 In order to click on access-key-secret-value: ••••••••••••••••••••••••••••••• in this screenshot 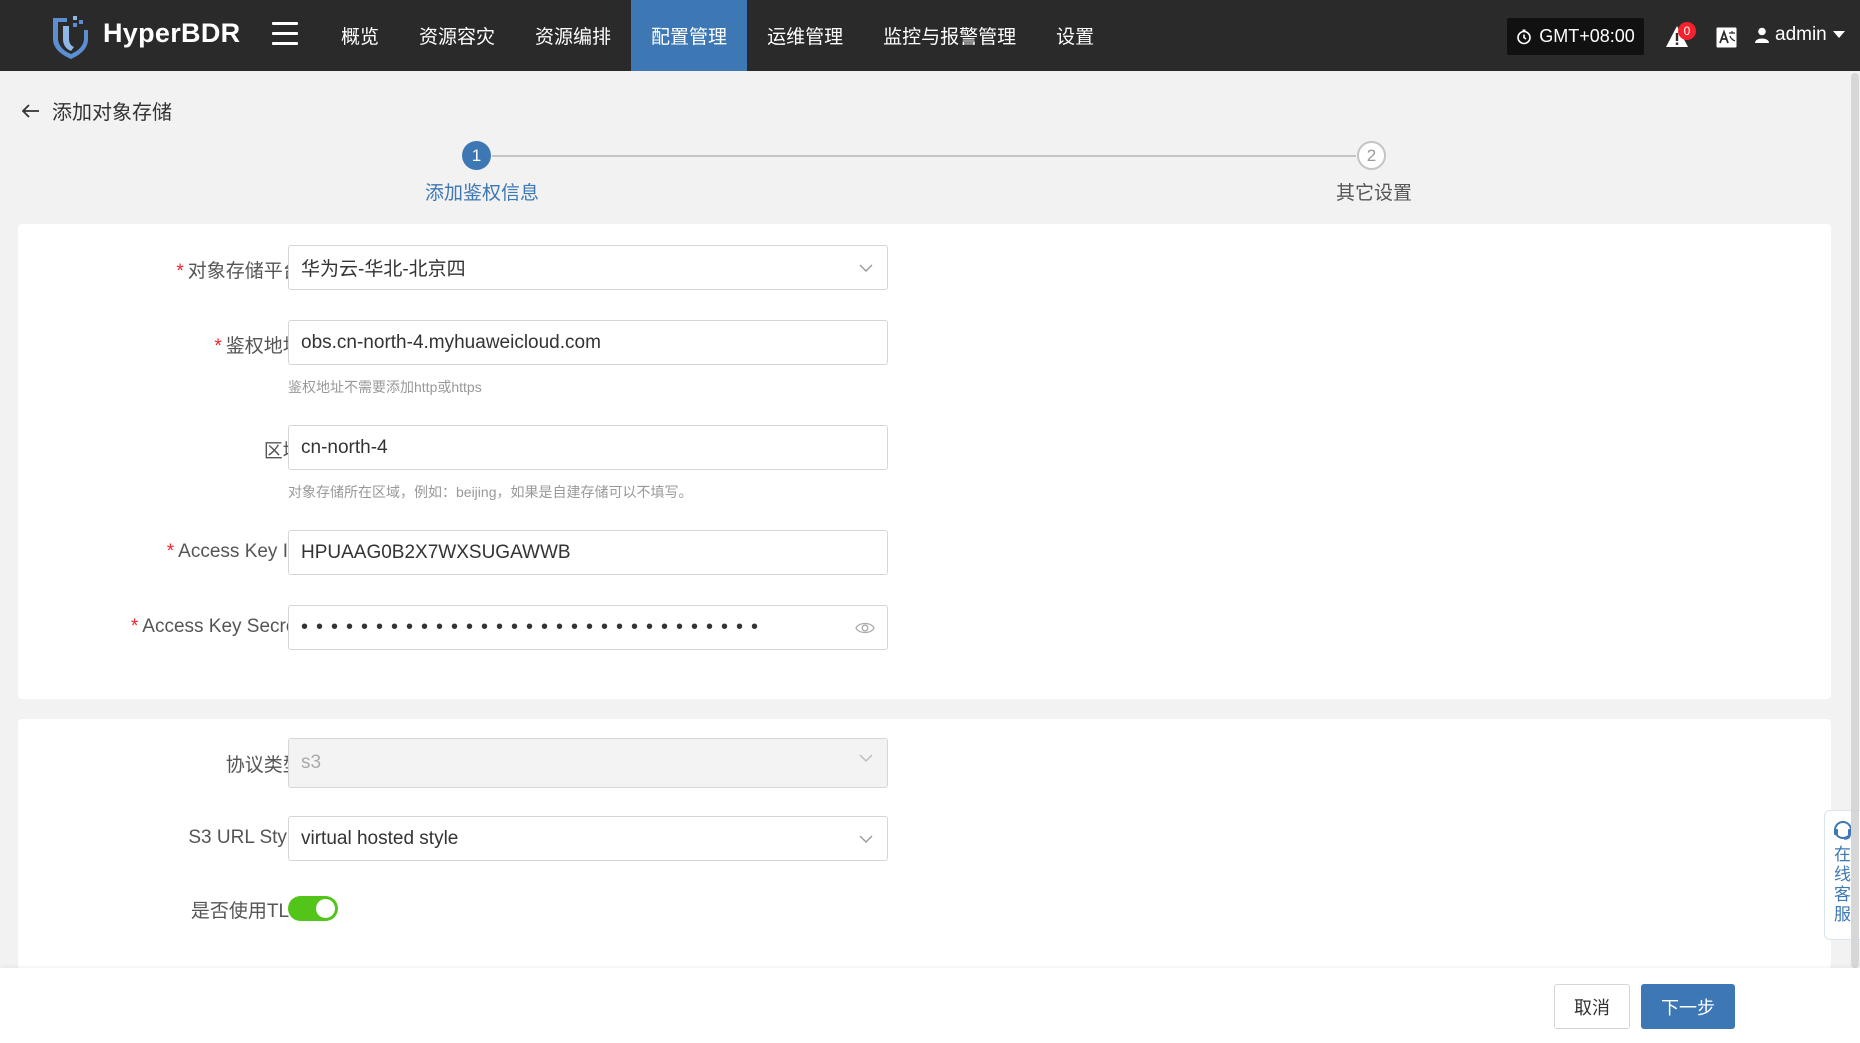, I will do `click(533, 627)`.